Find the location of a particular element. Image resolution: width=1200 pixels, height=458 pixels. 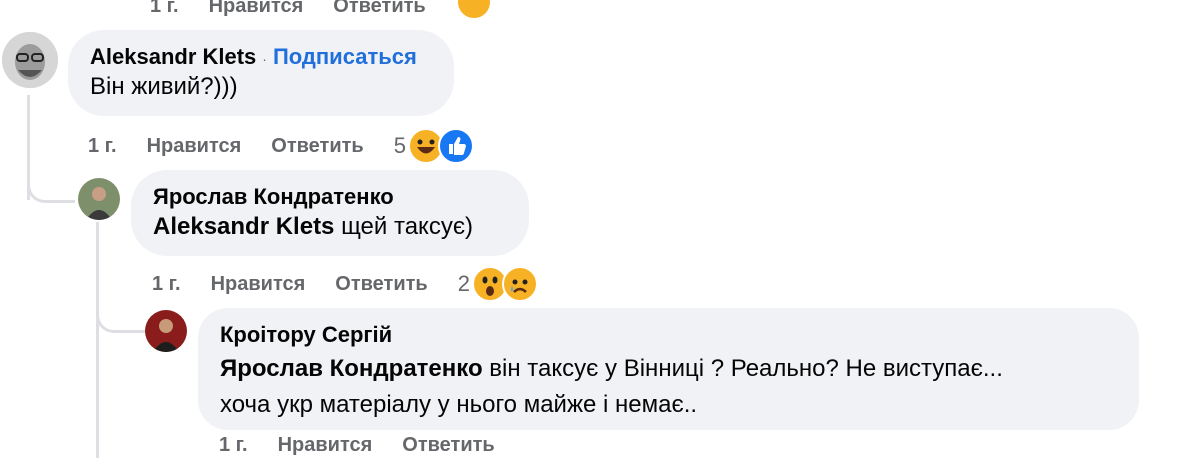

haha-icon is located at coordinates (473, 10).